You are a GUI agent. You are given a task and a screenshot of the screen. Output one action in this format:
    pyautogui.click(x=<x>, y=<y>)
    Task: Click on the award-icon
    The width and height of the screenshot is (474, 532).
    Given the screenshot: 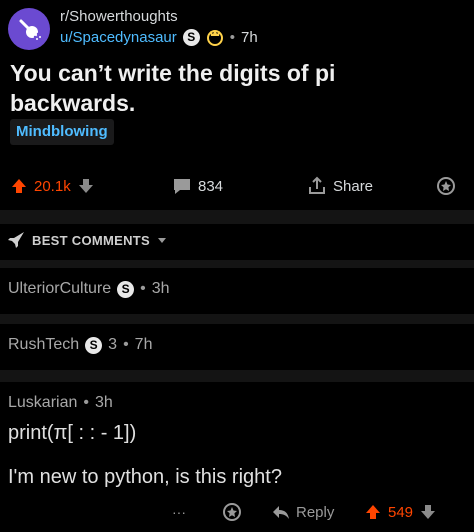 What is the action you would take?
    pyautogui.click(x=214, y=38)
    